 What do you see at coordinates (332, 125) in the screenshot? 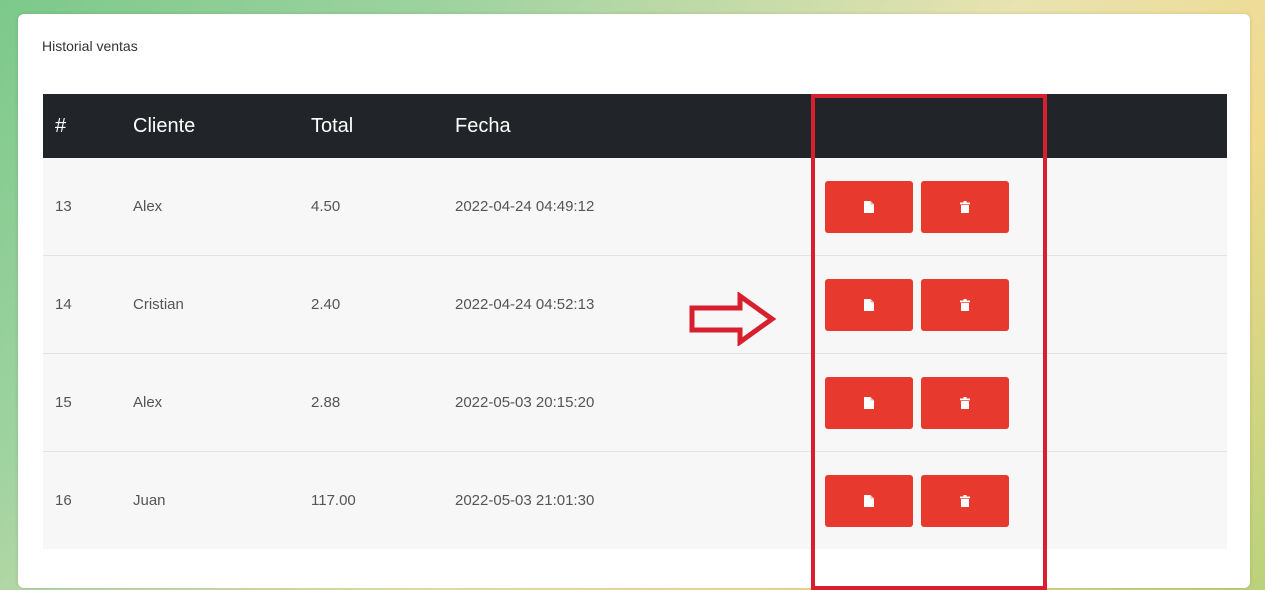
I see `header-total: Total` at bounding box center [332, 125].